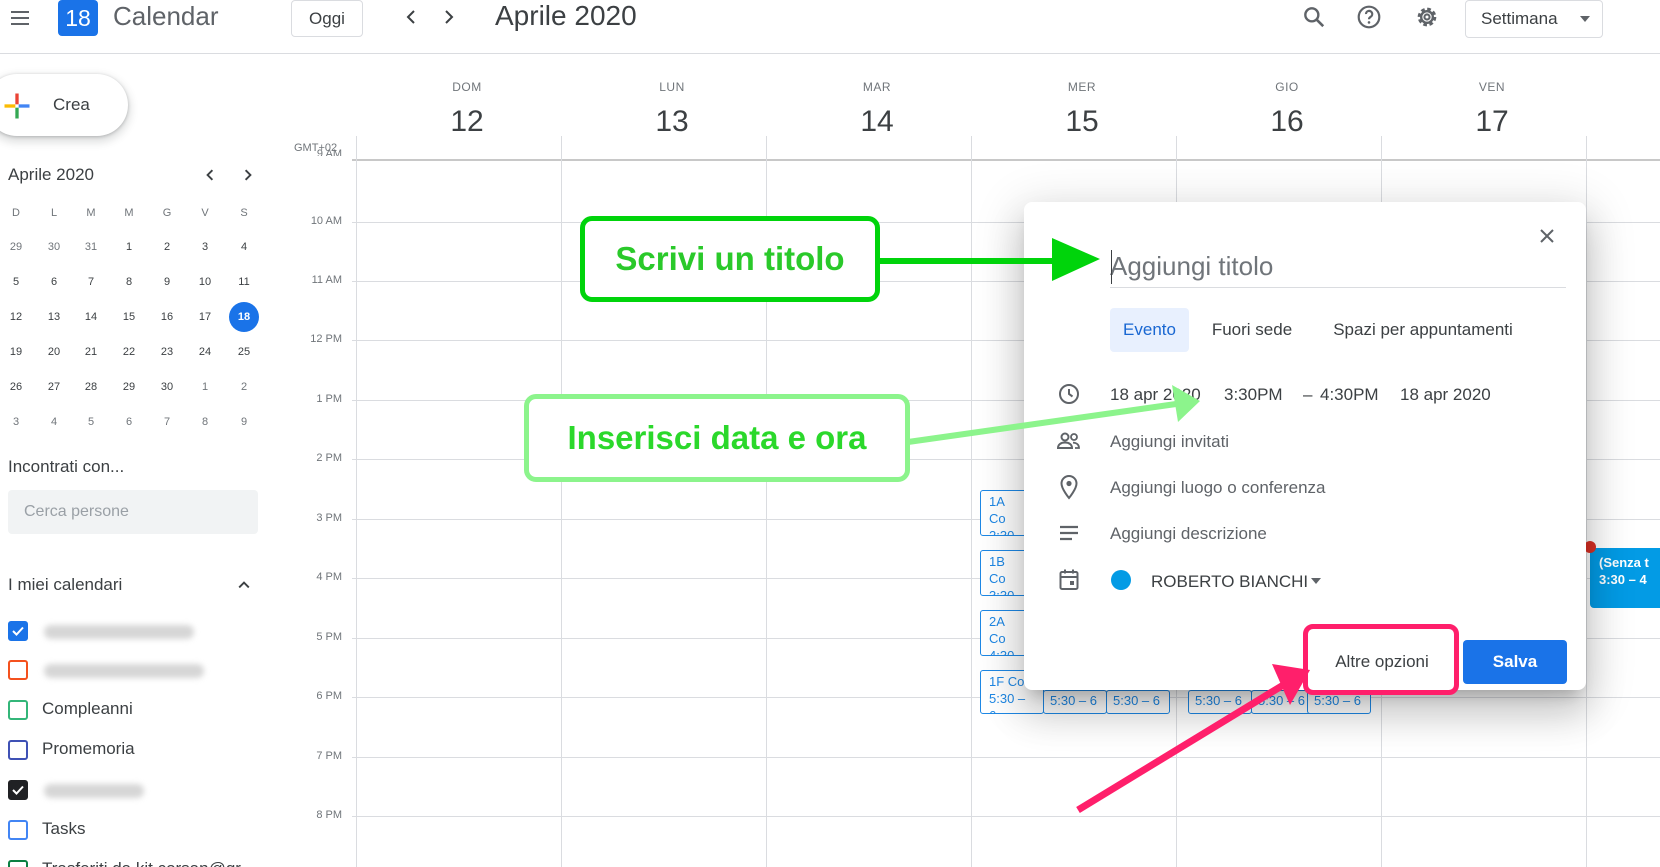 The height and width of the screenshot is (867, 1660). I want to click on mini-calendar-day: 25, so click(244, 352).